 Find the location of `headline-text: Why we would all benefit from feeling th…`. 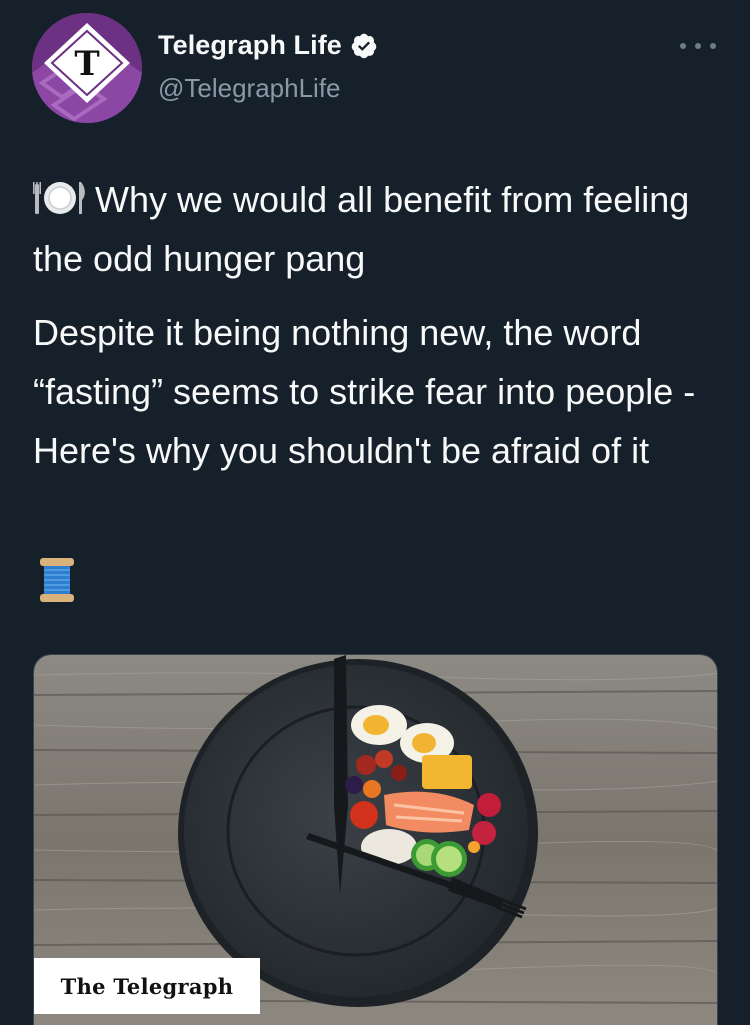

headline-text: Why we would all benefit from feeling th… is located at coordinates (361, 229).